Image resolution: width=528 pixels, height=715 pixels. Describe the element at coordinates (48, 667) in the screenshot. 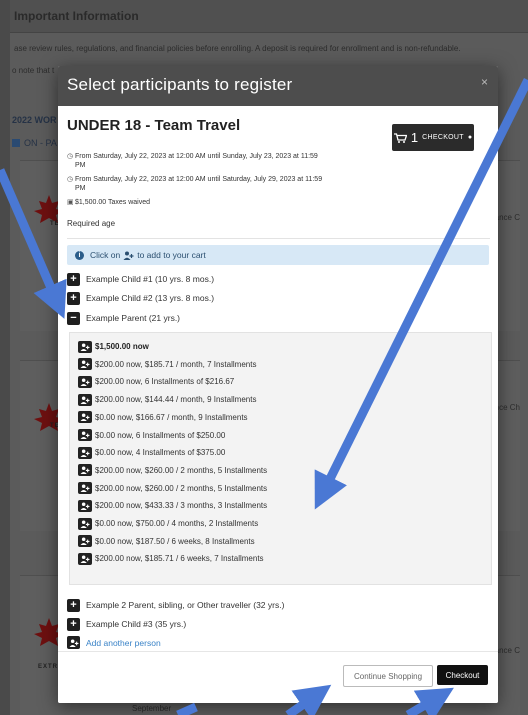

I see `background-logo-text: EXTR` at that location.